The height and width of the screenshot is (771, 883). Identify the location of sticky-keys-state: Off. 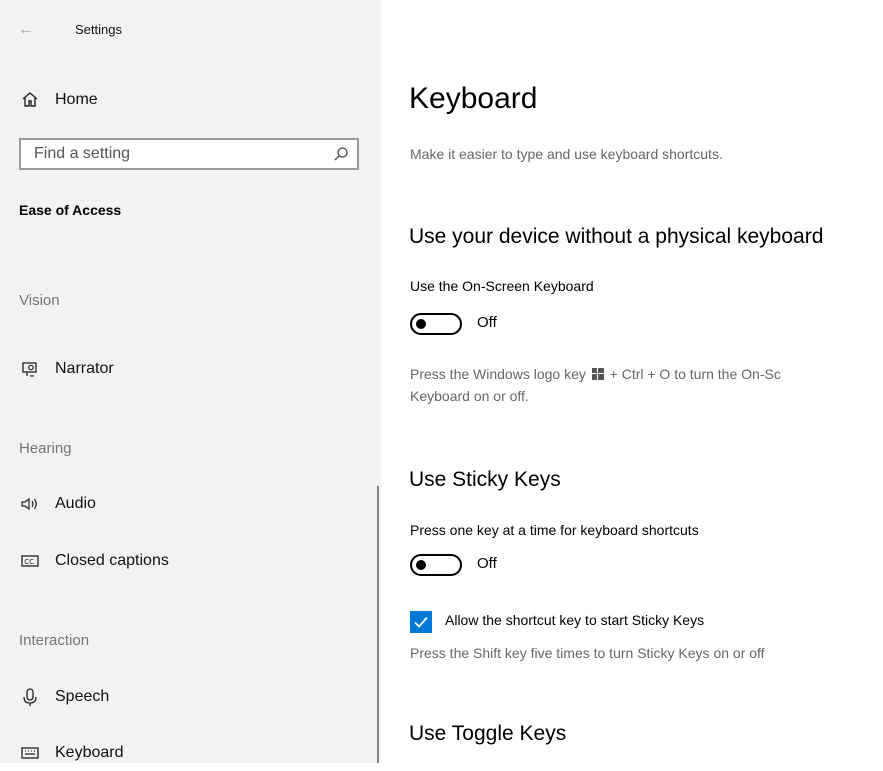
(487, 563).